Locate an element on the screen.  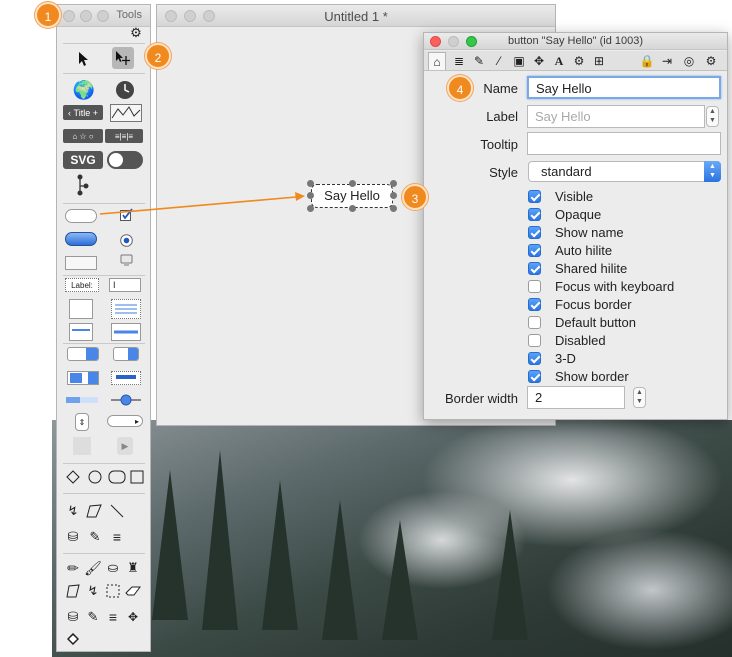
inspector-title: button "Say Hello" (id 1003) is located at coordinates (575, 41).